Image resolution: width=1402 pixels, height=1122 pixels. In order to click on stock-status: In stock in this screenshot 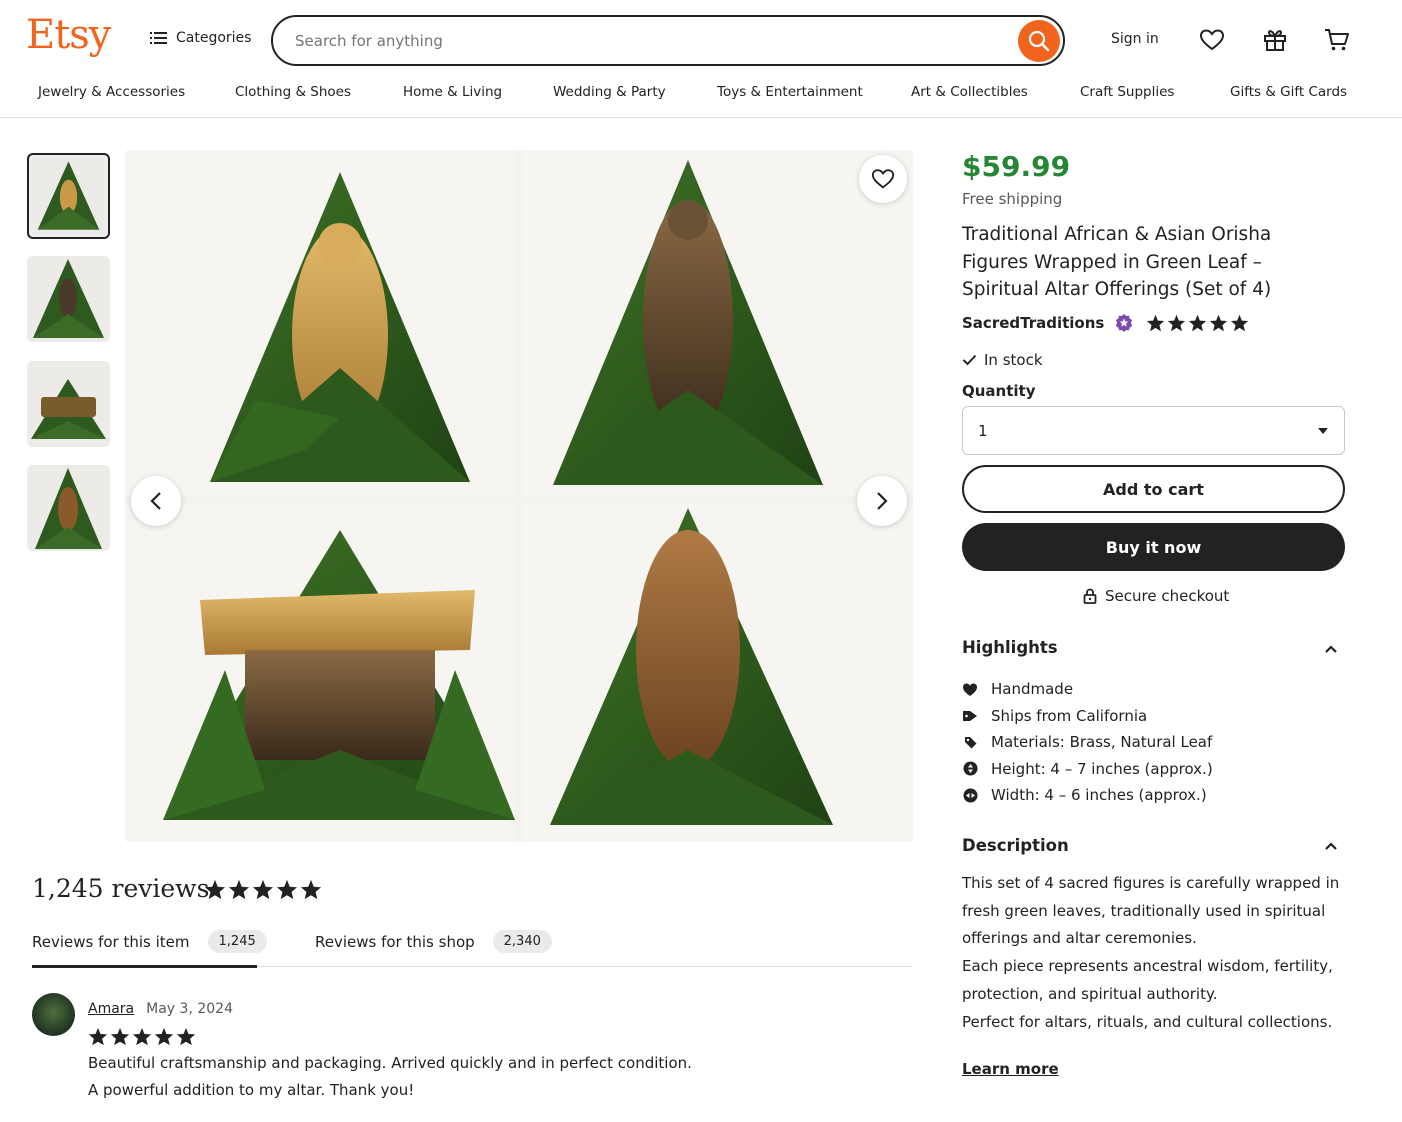, I will do `click(1002, 360)`.